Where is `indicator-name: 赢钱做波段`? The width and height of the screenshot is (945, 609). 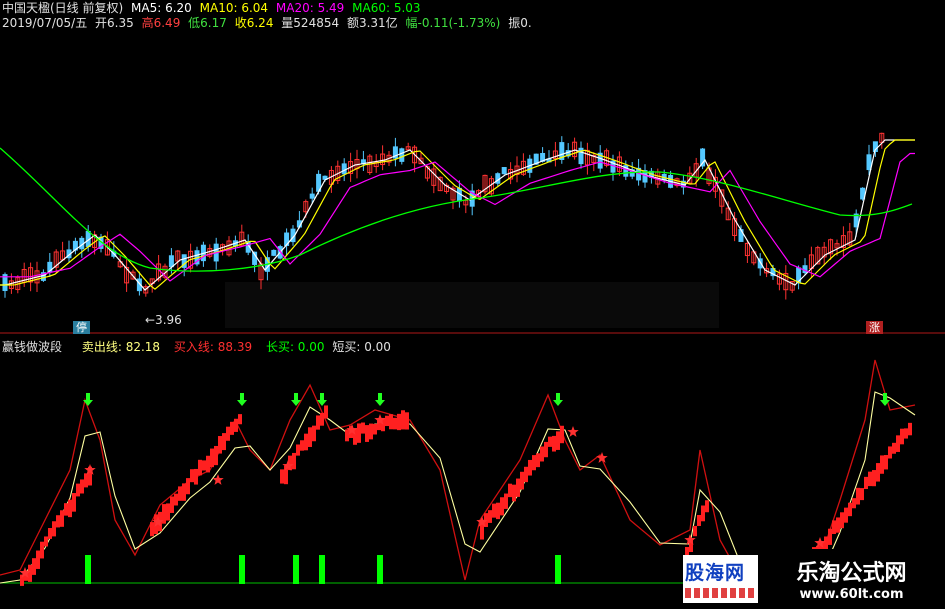 indicator-name: 赢钱做波段 is located at coordinates (32, 347).